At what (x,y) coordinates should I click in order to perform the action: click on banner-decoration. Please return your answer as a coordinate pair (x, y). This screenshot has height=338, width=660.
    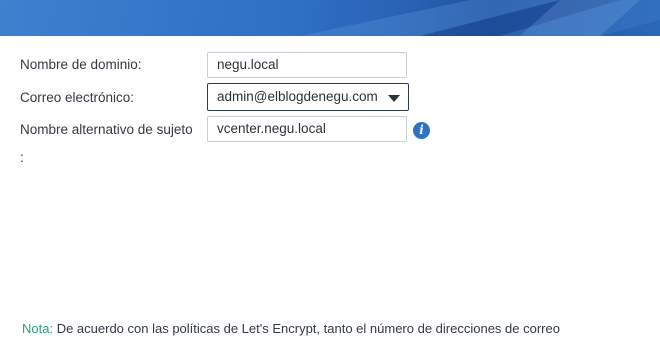
    Looking at the image, I should click on (480, 18).